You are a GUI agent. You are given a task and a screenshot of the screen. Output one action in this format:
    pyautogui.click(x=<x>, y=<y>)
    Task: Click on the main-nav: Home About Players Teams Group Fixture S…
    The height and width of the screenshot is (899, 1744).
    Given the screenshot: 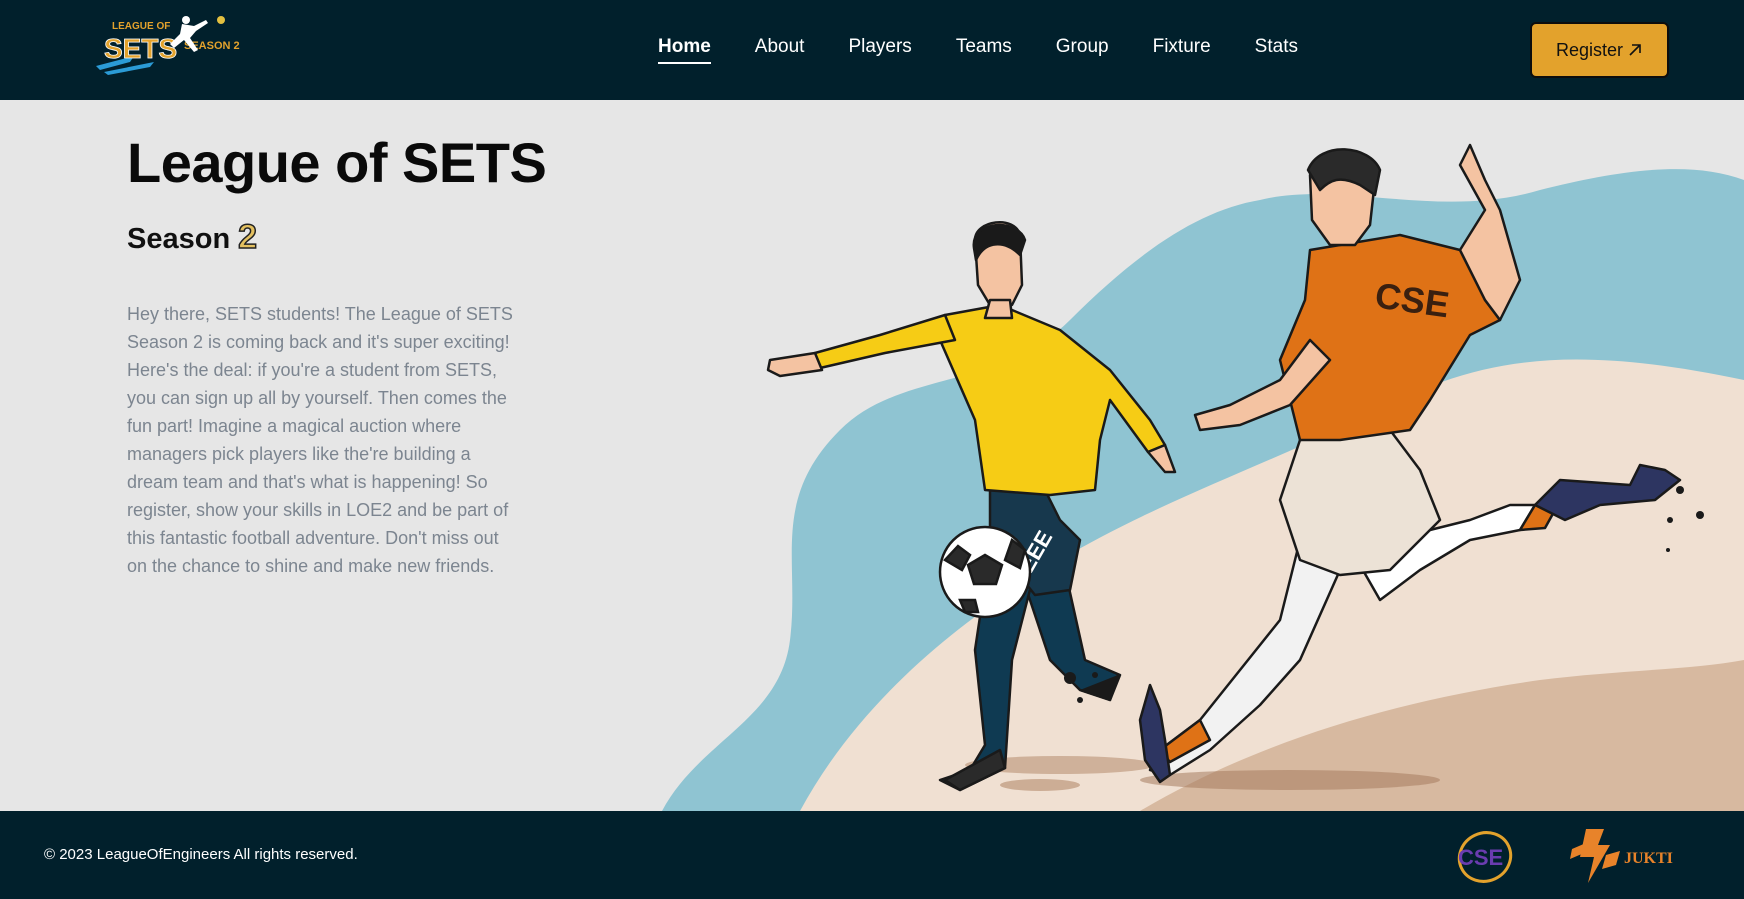 What is the action you would take?
    pyautogui.click(x=1000, y=50)
    